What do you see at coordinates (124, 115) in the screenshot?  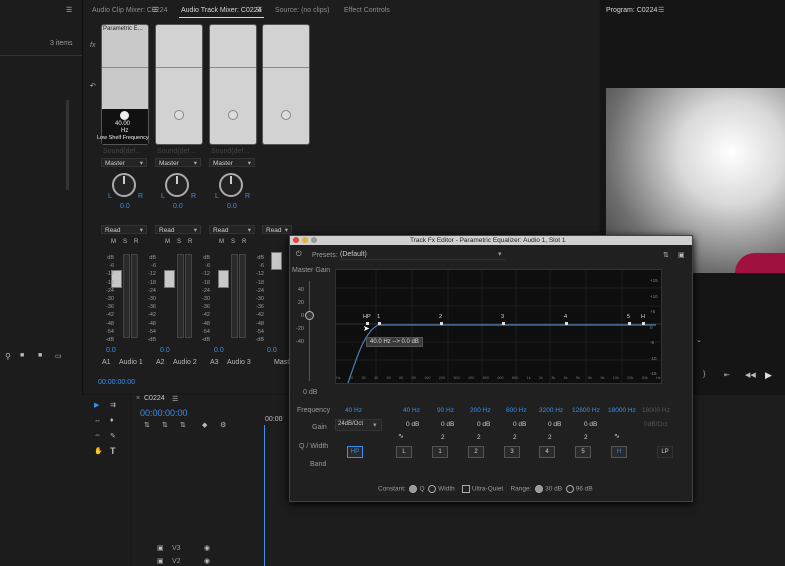 I see `effect-knob` at bounding box center [124, 115].